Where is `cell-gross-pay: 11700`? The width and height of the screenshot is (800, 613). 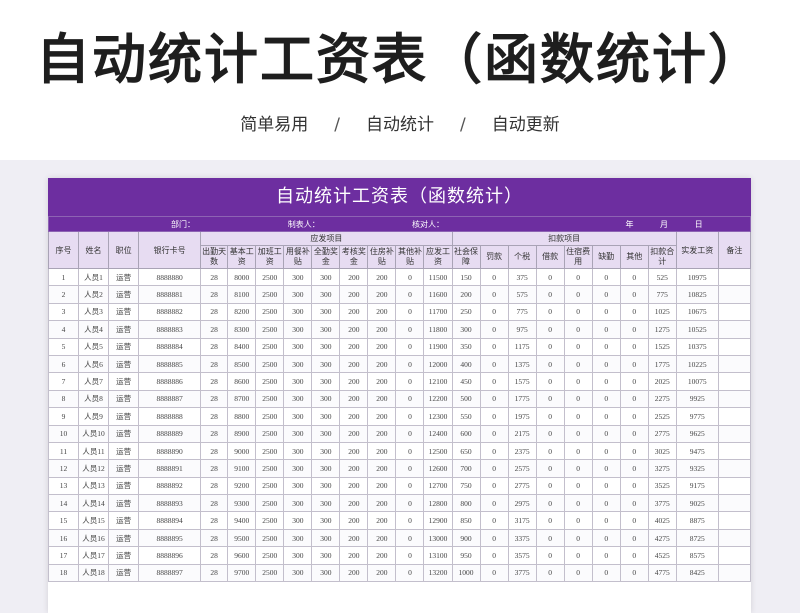
cell-gross-pay: 11700 is located at coordinates (438, 312).